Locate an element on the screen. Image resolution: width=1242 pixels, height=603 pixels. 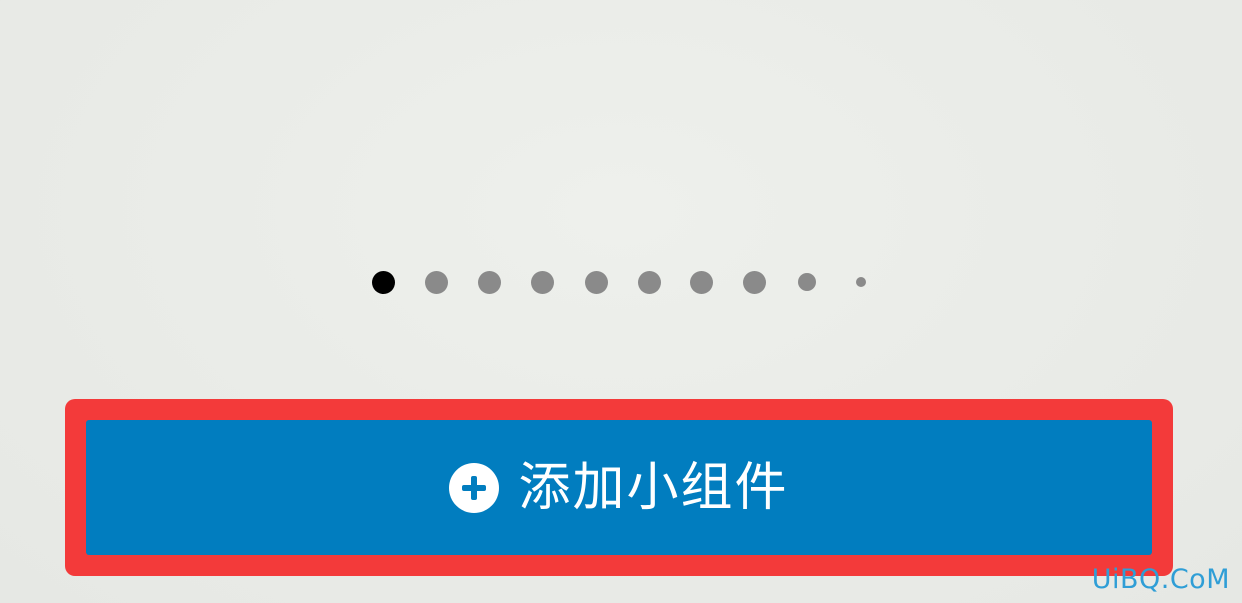
add-widget-label: 添加小组件 is located at coordinates (653, 487).